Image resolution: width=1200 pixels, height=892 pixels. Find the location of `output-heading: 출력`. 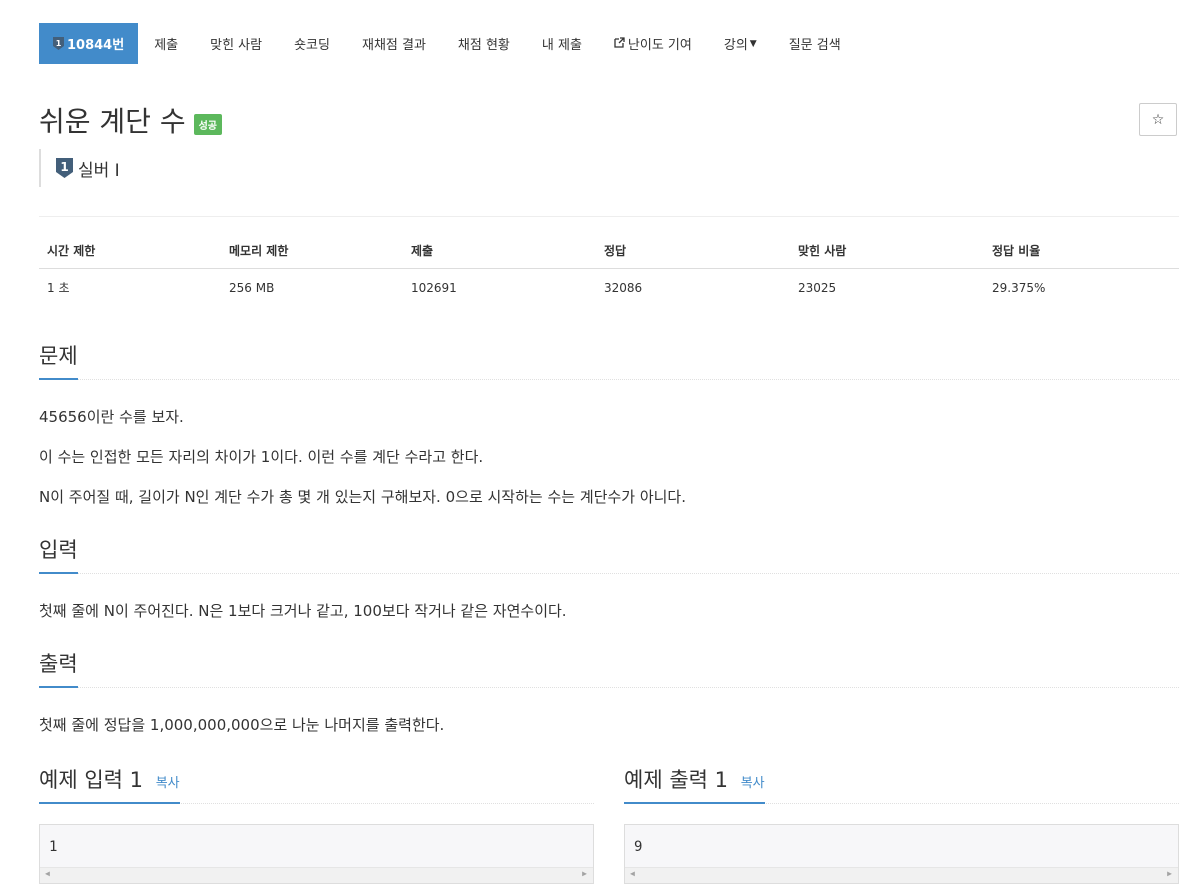

output-heading: 출력 is located at coordinates (609, 668).